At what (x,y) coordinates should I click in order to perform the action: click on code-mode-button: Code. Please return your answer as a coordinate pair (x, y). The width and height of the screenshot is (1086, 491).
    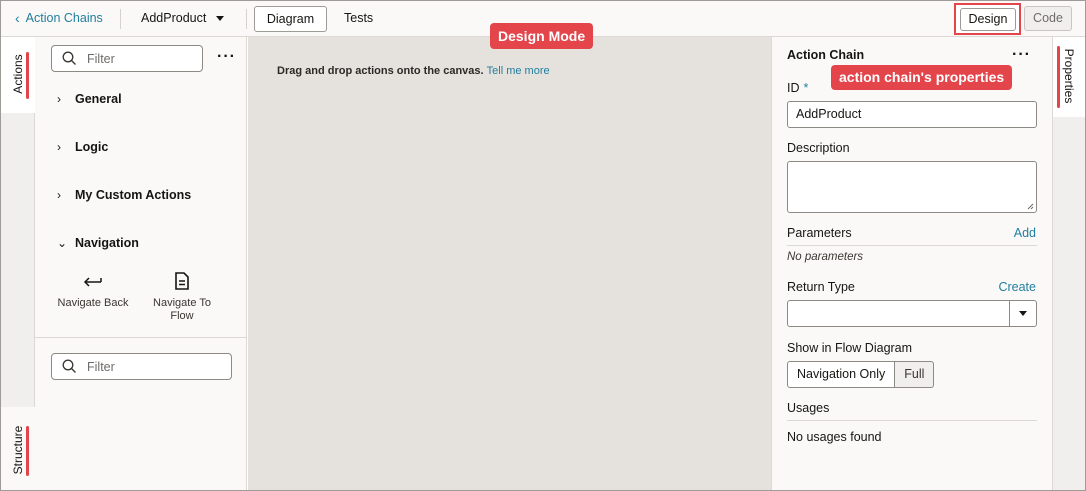
    Looking at the image, I should click on (1048, 18).